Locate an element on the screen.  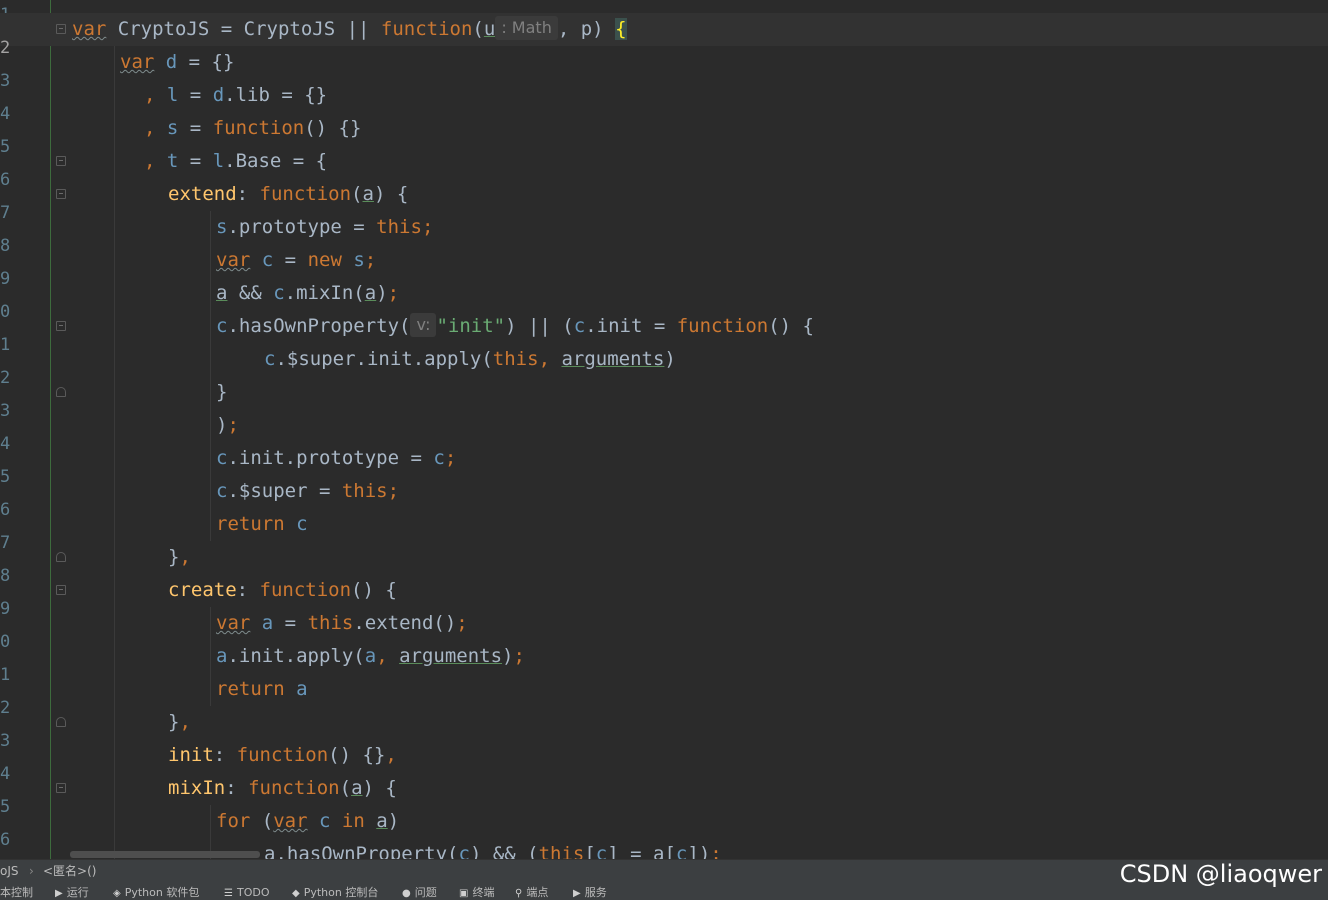
editor-line: 2 c.$super.init.apply(this, arguments) is located at coordinates (664, 365).